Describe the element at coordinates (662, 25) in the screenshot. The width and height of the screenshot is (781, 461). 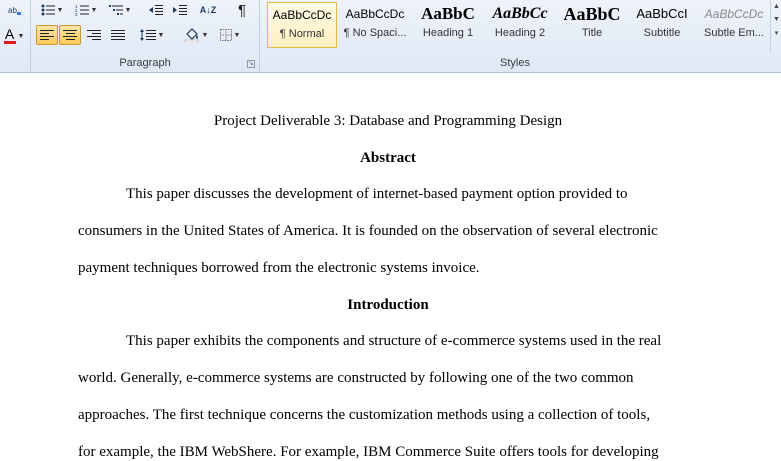
I see `style-subtitle: AaBbCcI Subtitle` at that location.